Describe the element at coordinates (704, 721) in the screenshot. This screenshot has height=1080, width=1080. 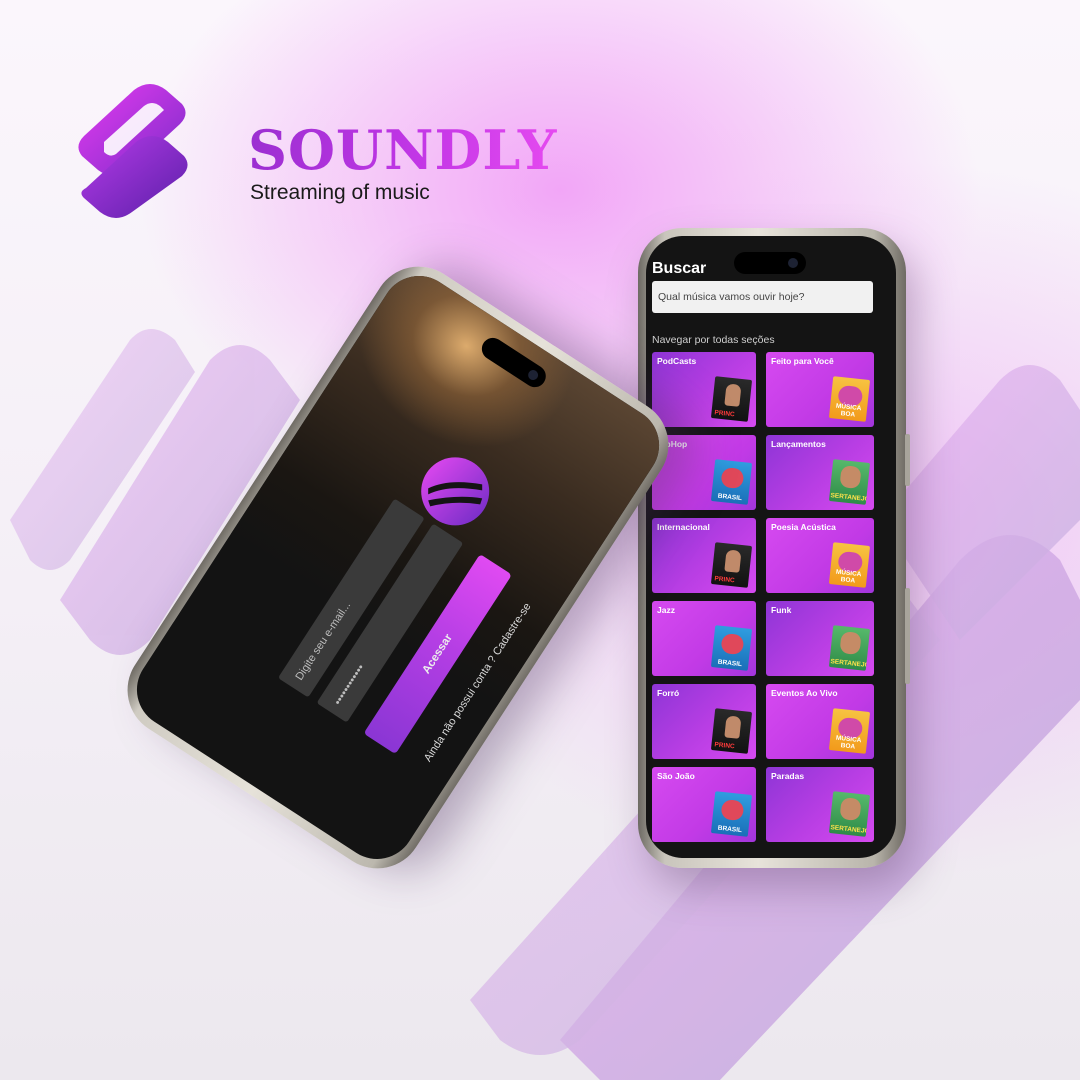
I see `category-card-forro: Forró PRINC` at that location.